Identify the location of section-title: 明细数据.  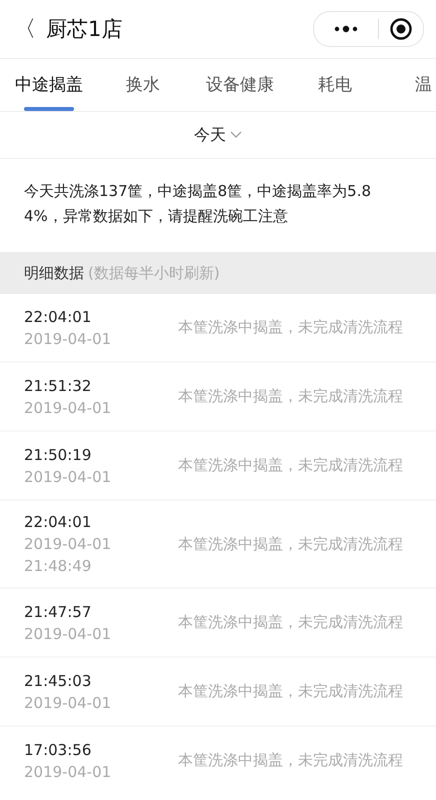
(54, 273).